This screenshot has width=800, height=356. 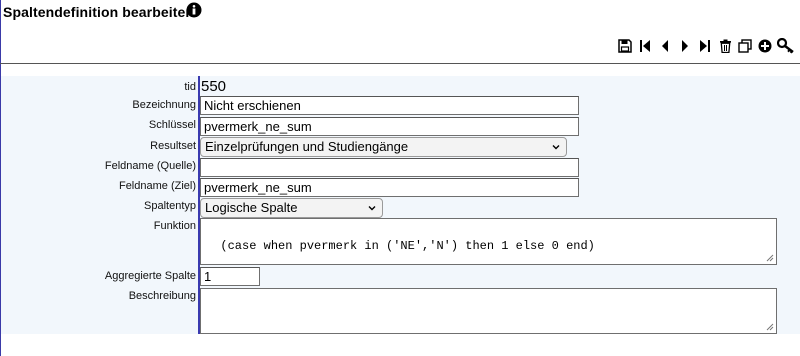 I want to click on spaltentyp-label: Spaltentyp, so click(x=170, y=206).